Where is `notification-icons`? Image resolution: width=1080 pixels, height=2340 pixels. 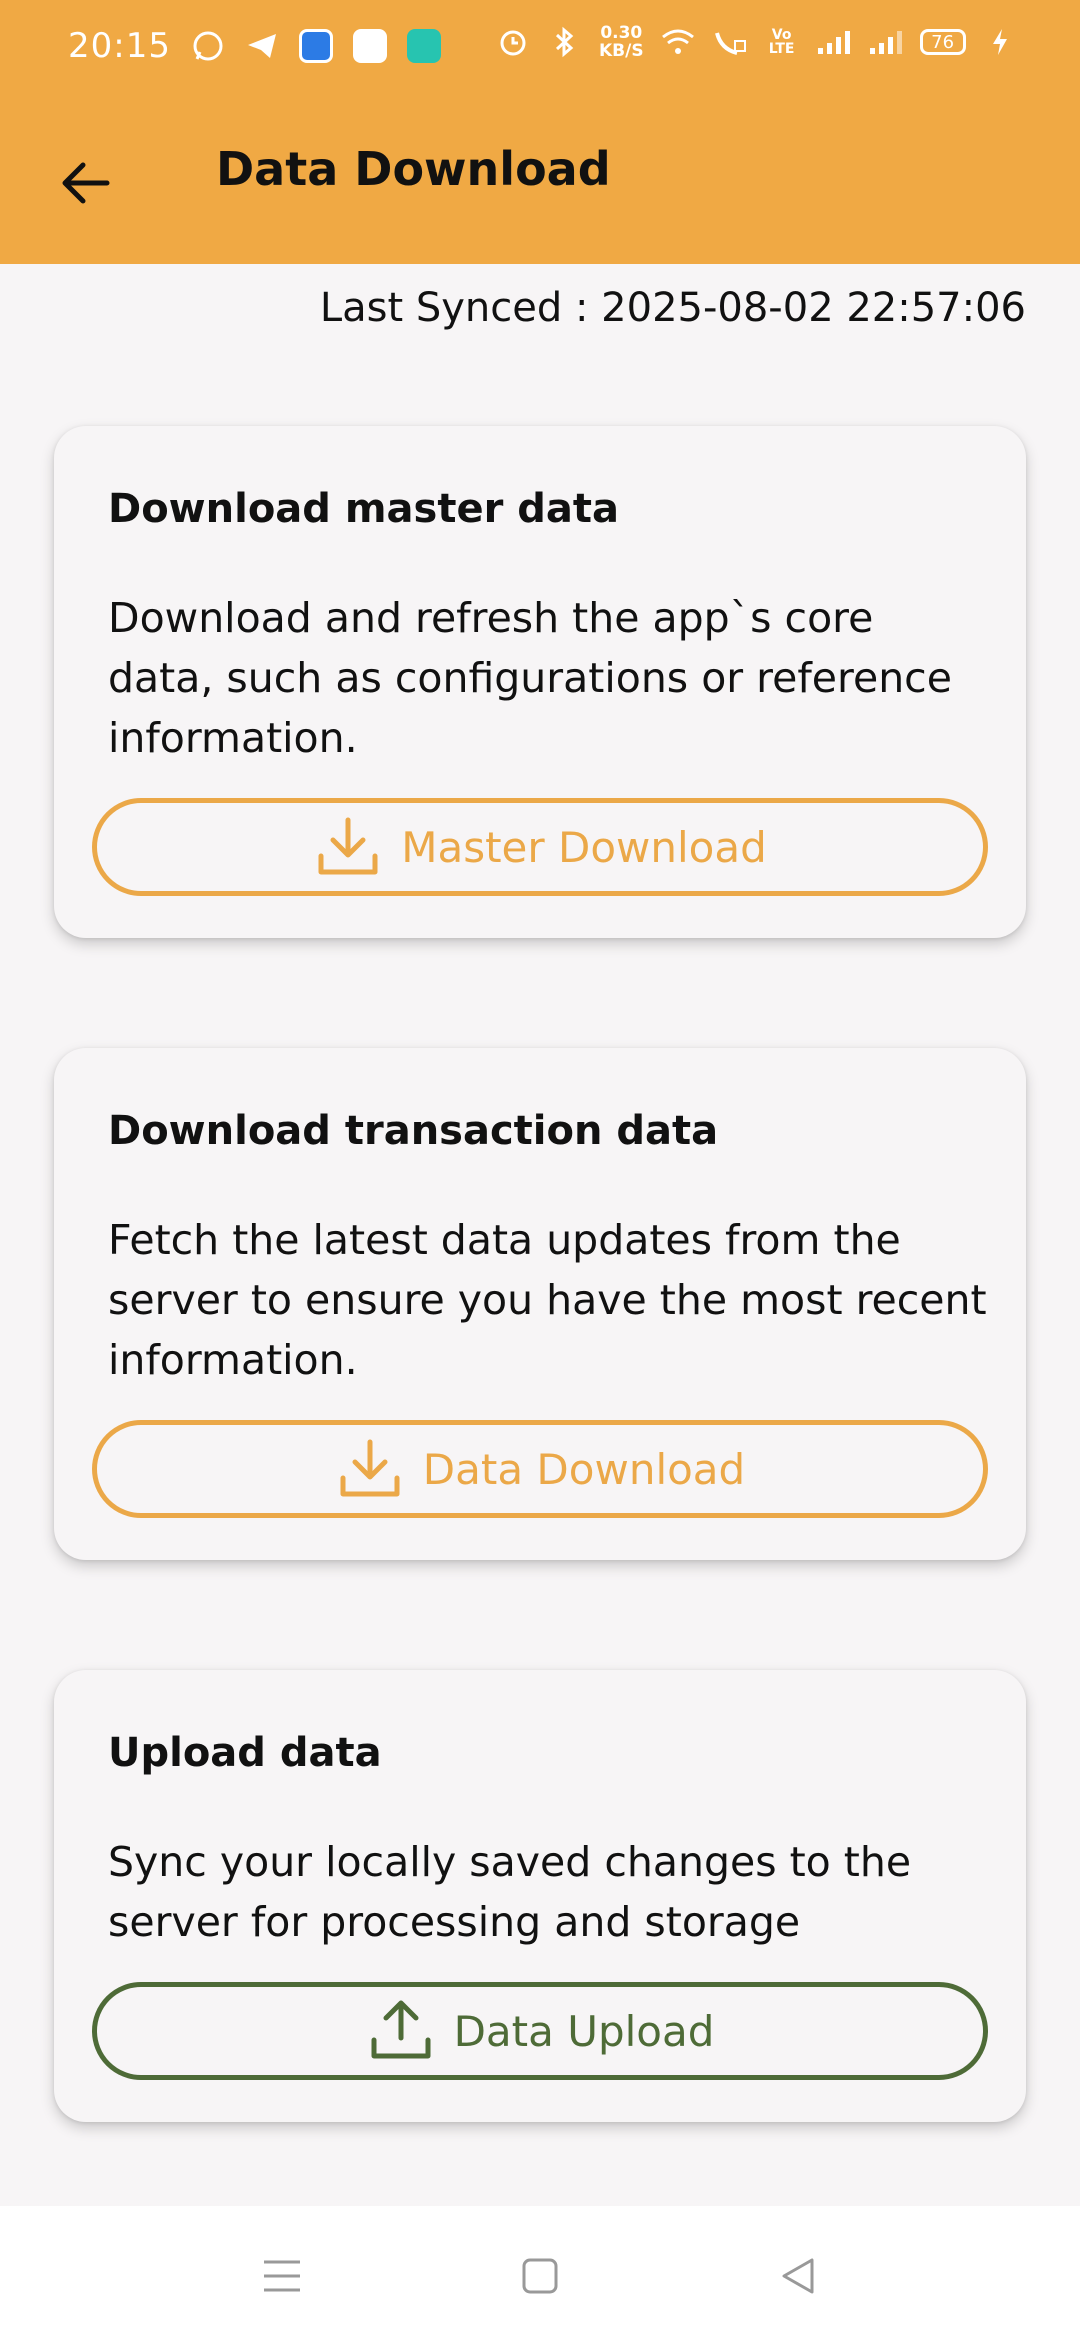
notification-icons is located at coordinates (316, 46).